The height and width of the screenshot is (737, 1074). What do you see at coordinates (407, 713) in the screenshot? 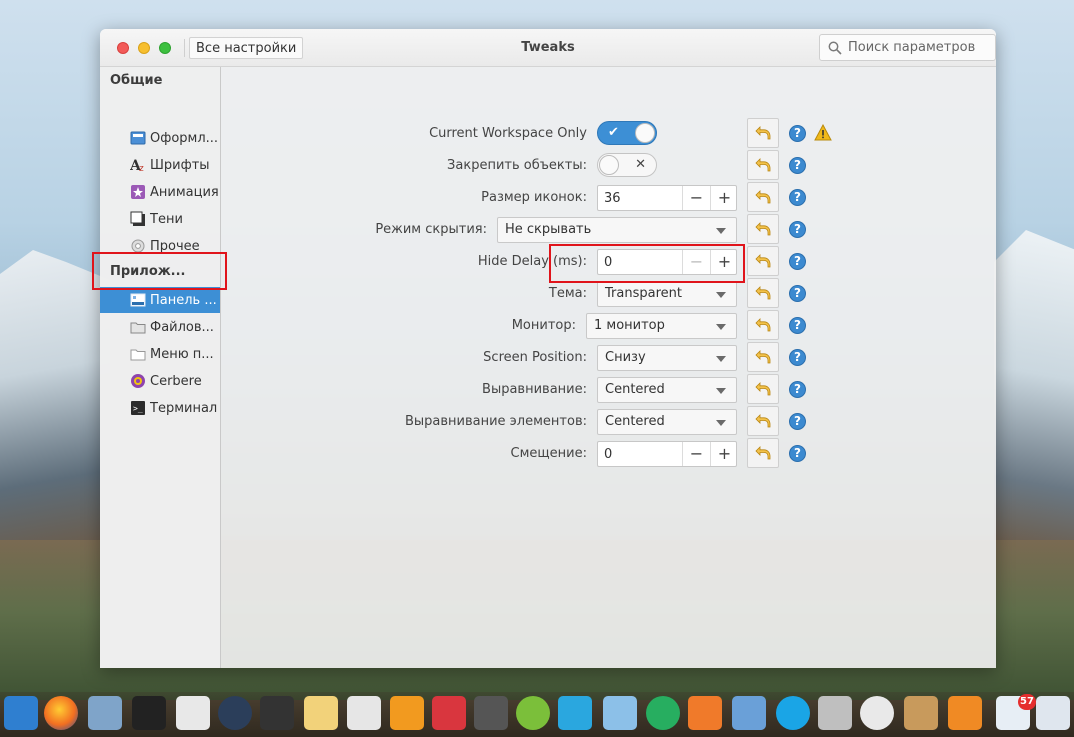
I see `music-icon` at bounding box center [407, 713].